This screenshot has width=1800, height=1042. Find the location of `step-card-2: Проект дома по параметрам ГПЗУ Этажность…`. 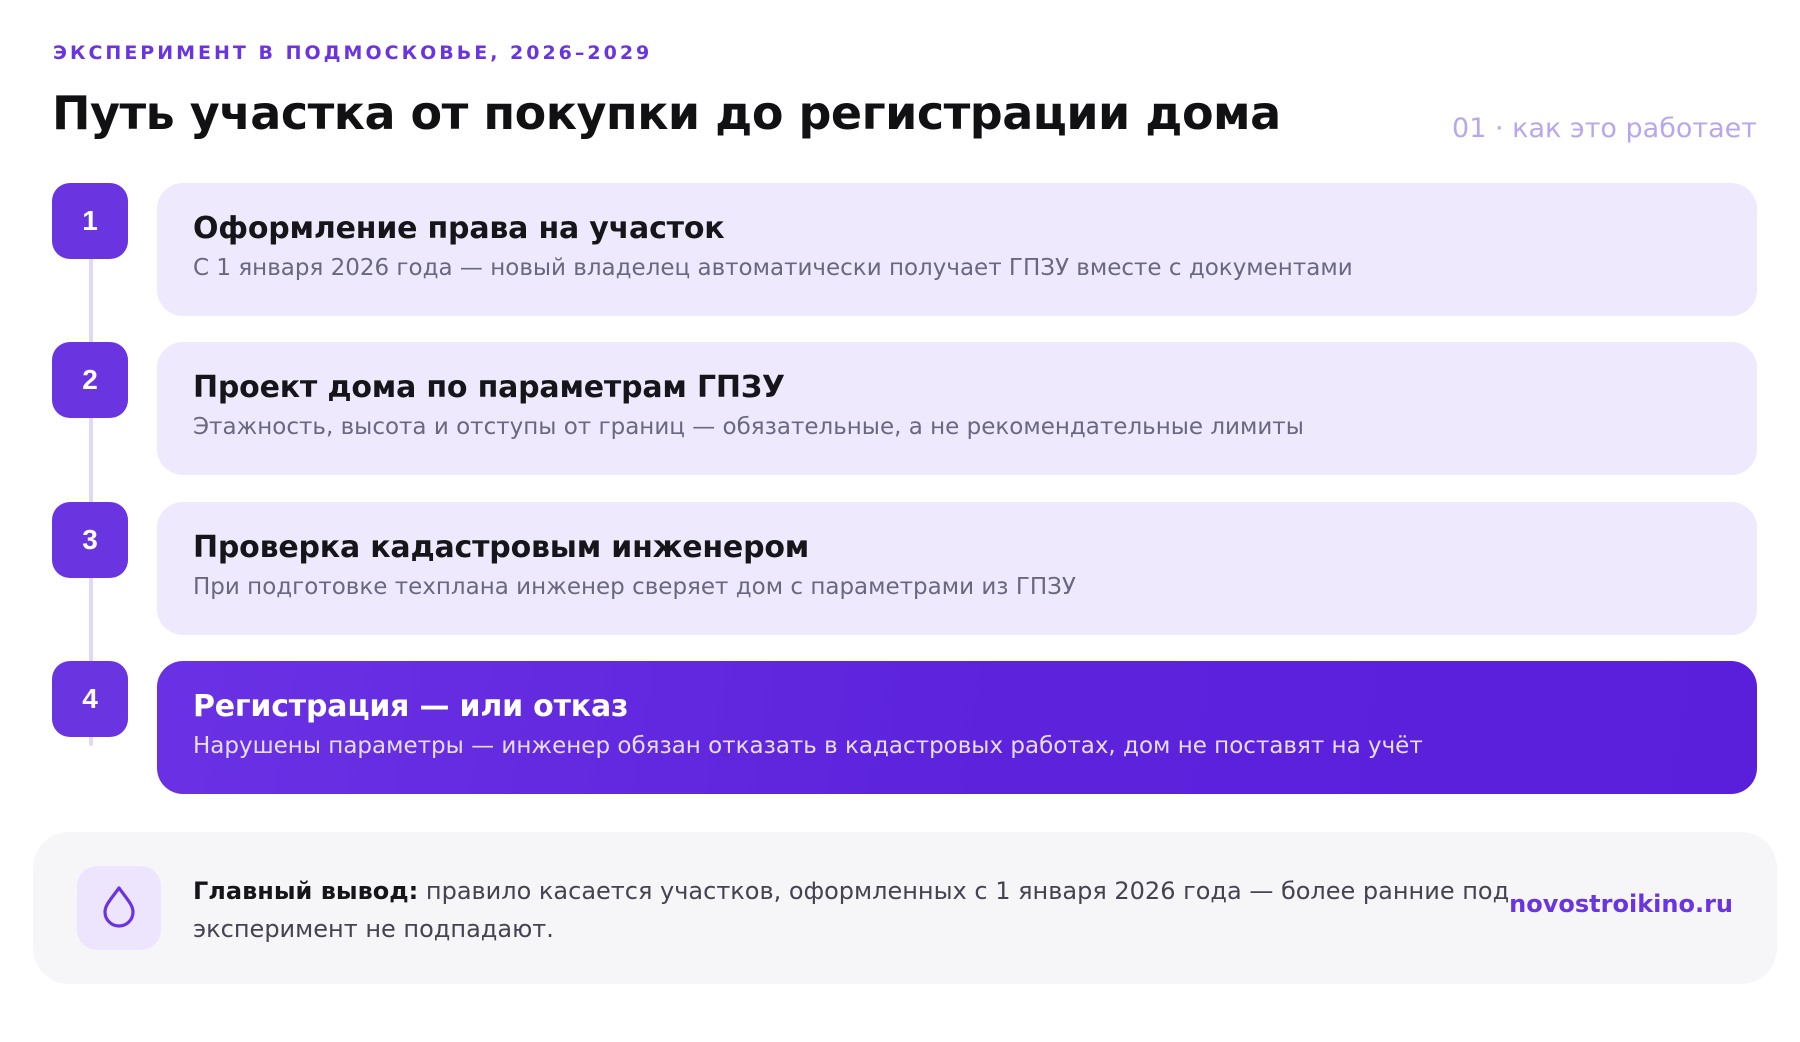

step-card-2: Проект дома по параметрам ГПЗУ Этажность… is located at coordinates (957, 408).